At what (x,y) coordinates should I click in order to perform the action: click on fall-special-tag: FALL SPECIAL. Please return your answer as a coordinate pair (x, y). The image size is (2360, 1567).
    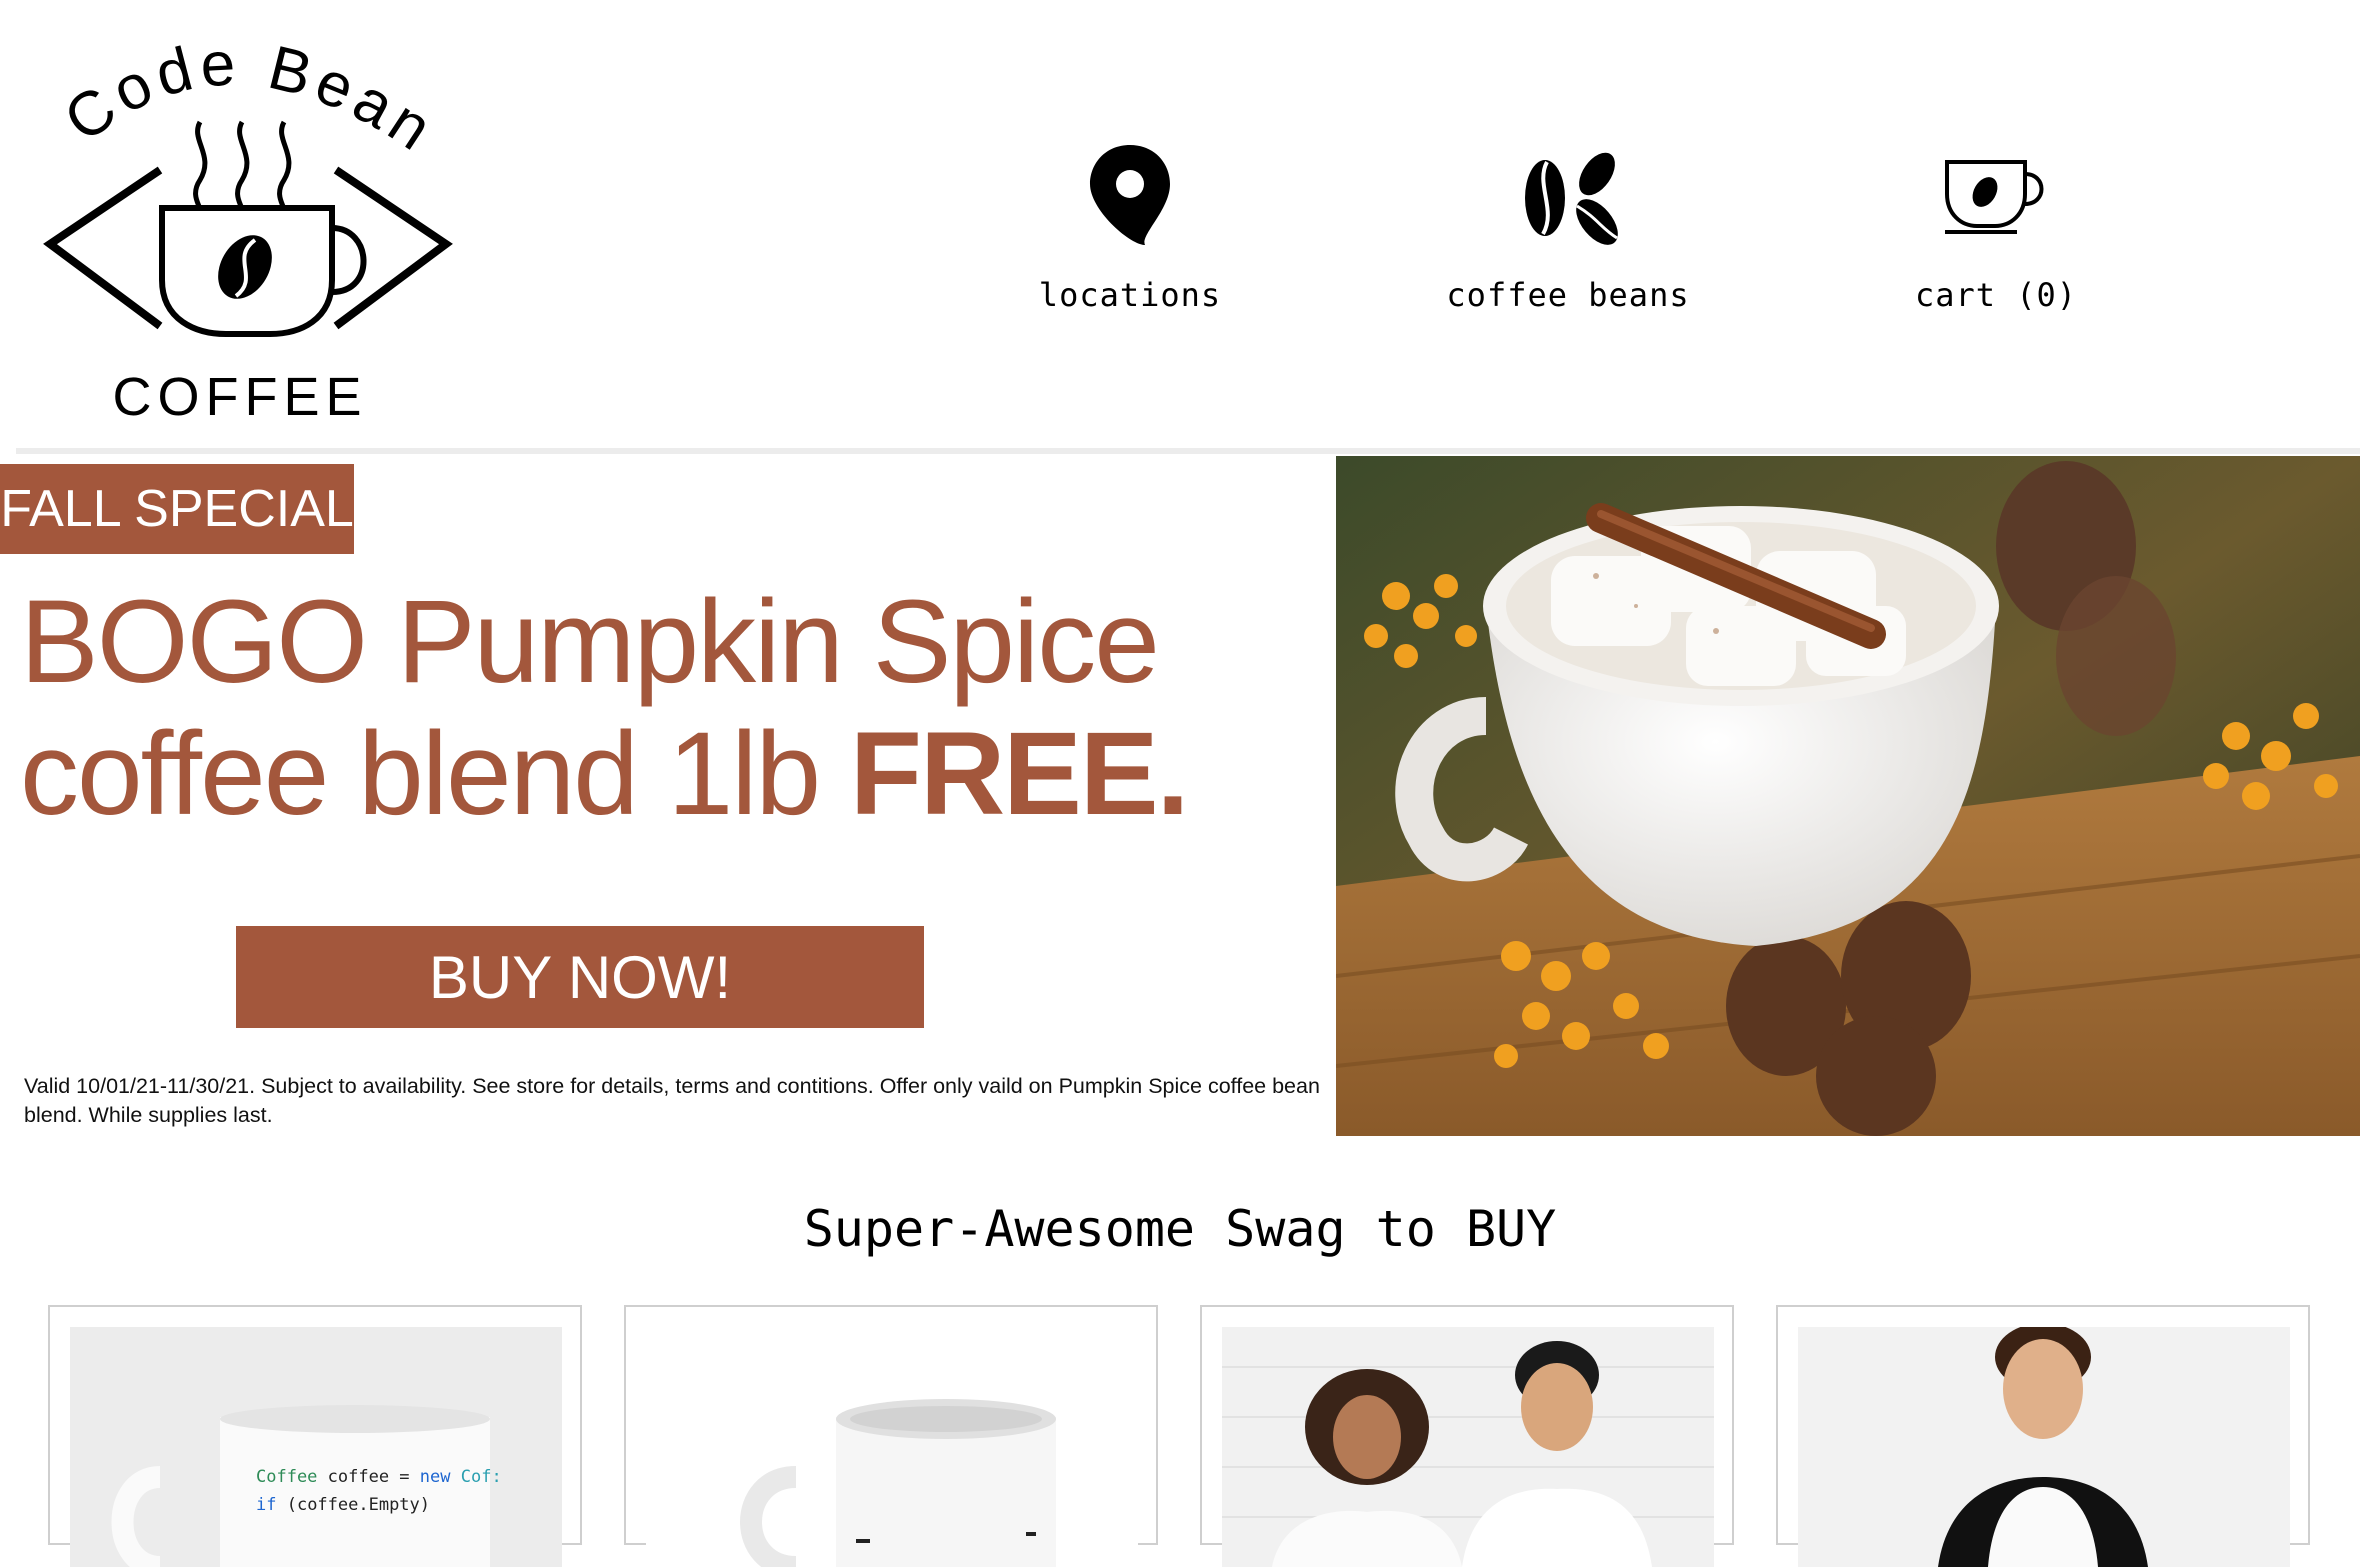
    Looking at the image, I should click on (177, 509).